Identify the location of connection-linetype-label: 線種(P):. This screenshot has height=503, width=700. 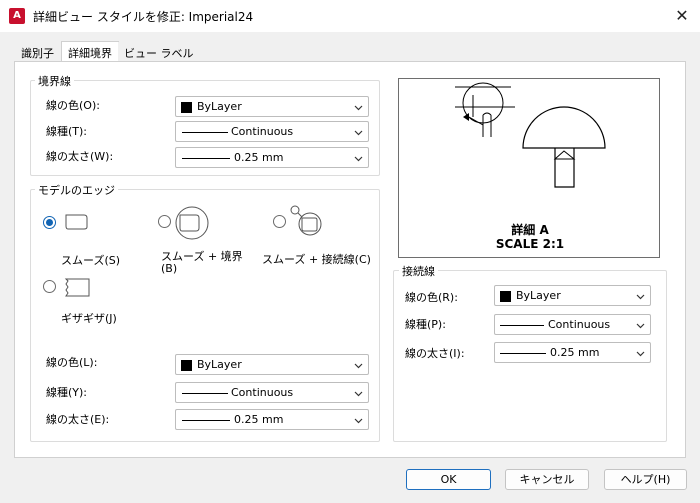
(425, 324).